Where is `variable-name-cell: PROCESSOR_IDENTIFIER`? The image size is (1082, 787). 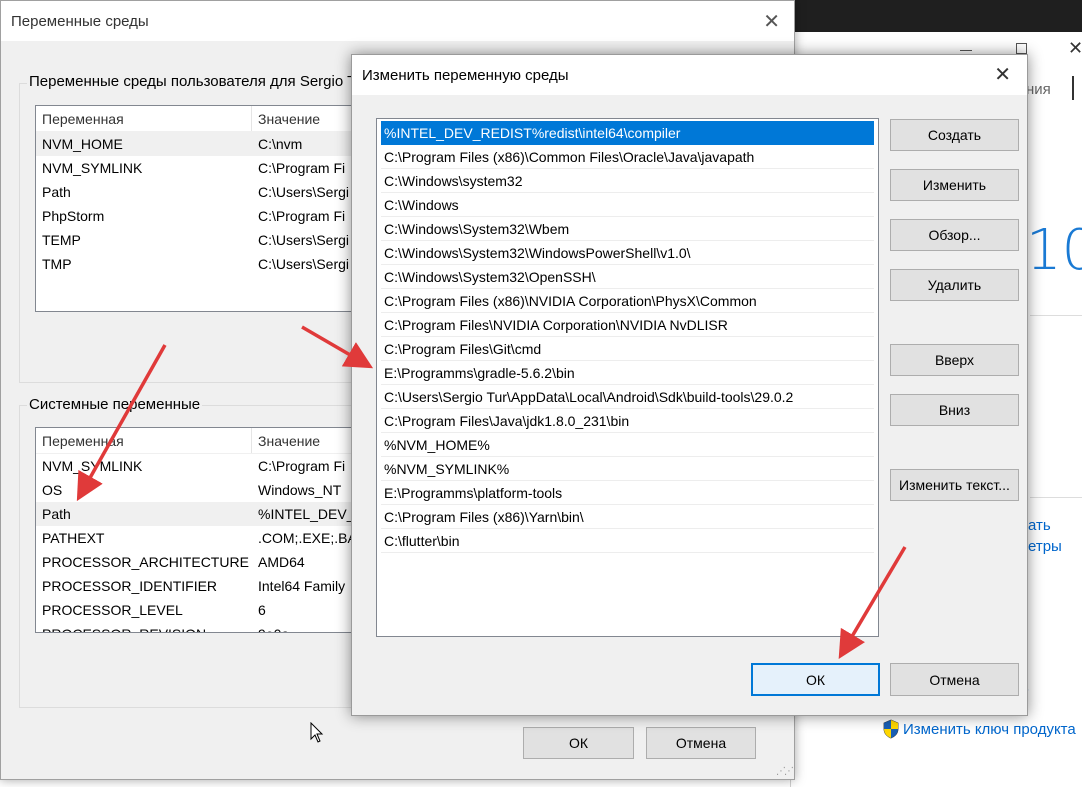 variable-name-cell: PROCESSOR_IDENTIFIER is located at coordinates (130, 586).